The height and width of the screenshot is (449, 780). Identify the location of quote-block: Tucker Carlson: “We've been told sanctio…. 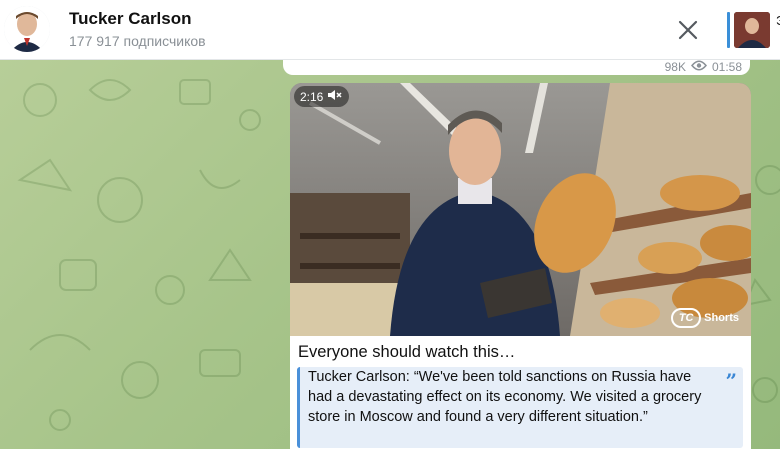
(520, 407).